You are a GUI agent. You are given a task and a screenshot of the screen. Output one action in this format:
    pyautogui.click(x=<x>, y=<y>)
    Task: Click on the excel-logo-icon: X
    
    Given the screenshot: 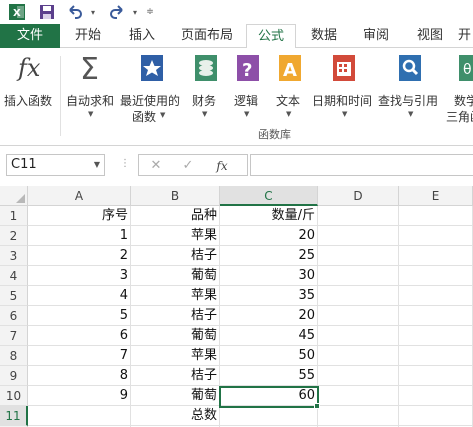 What is the action you would take?
    pyautogui.click(x=17, y=12)
    